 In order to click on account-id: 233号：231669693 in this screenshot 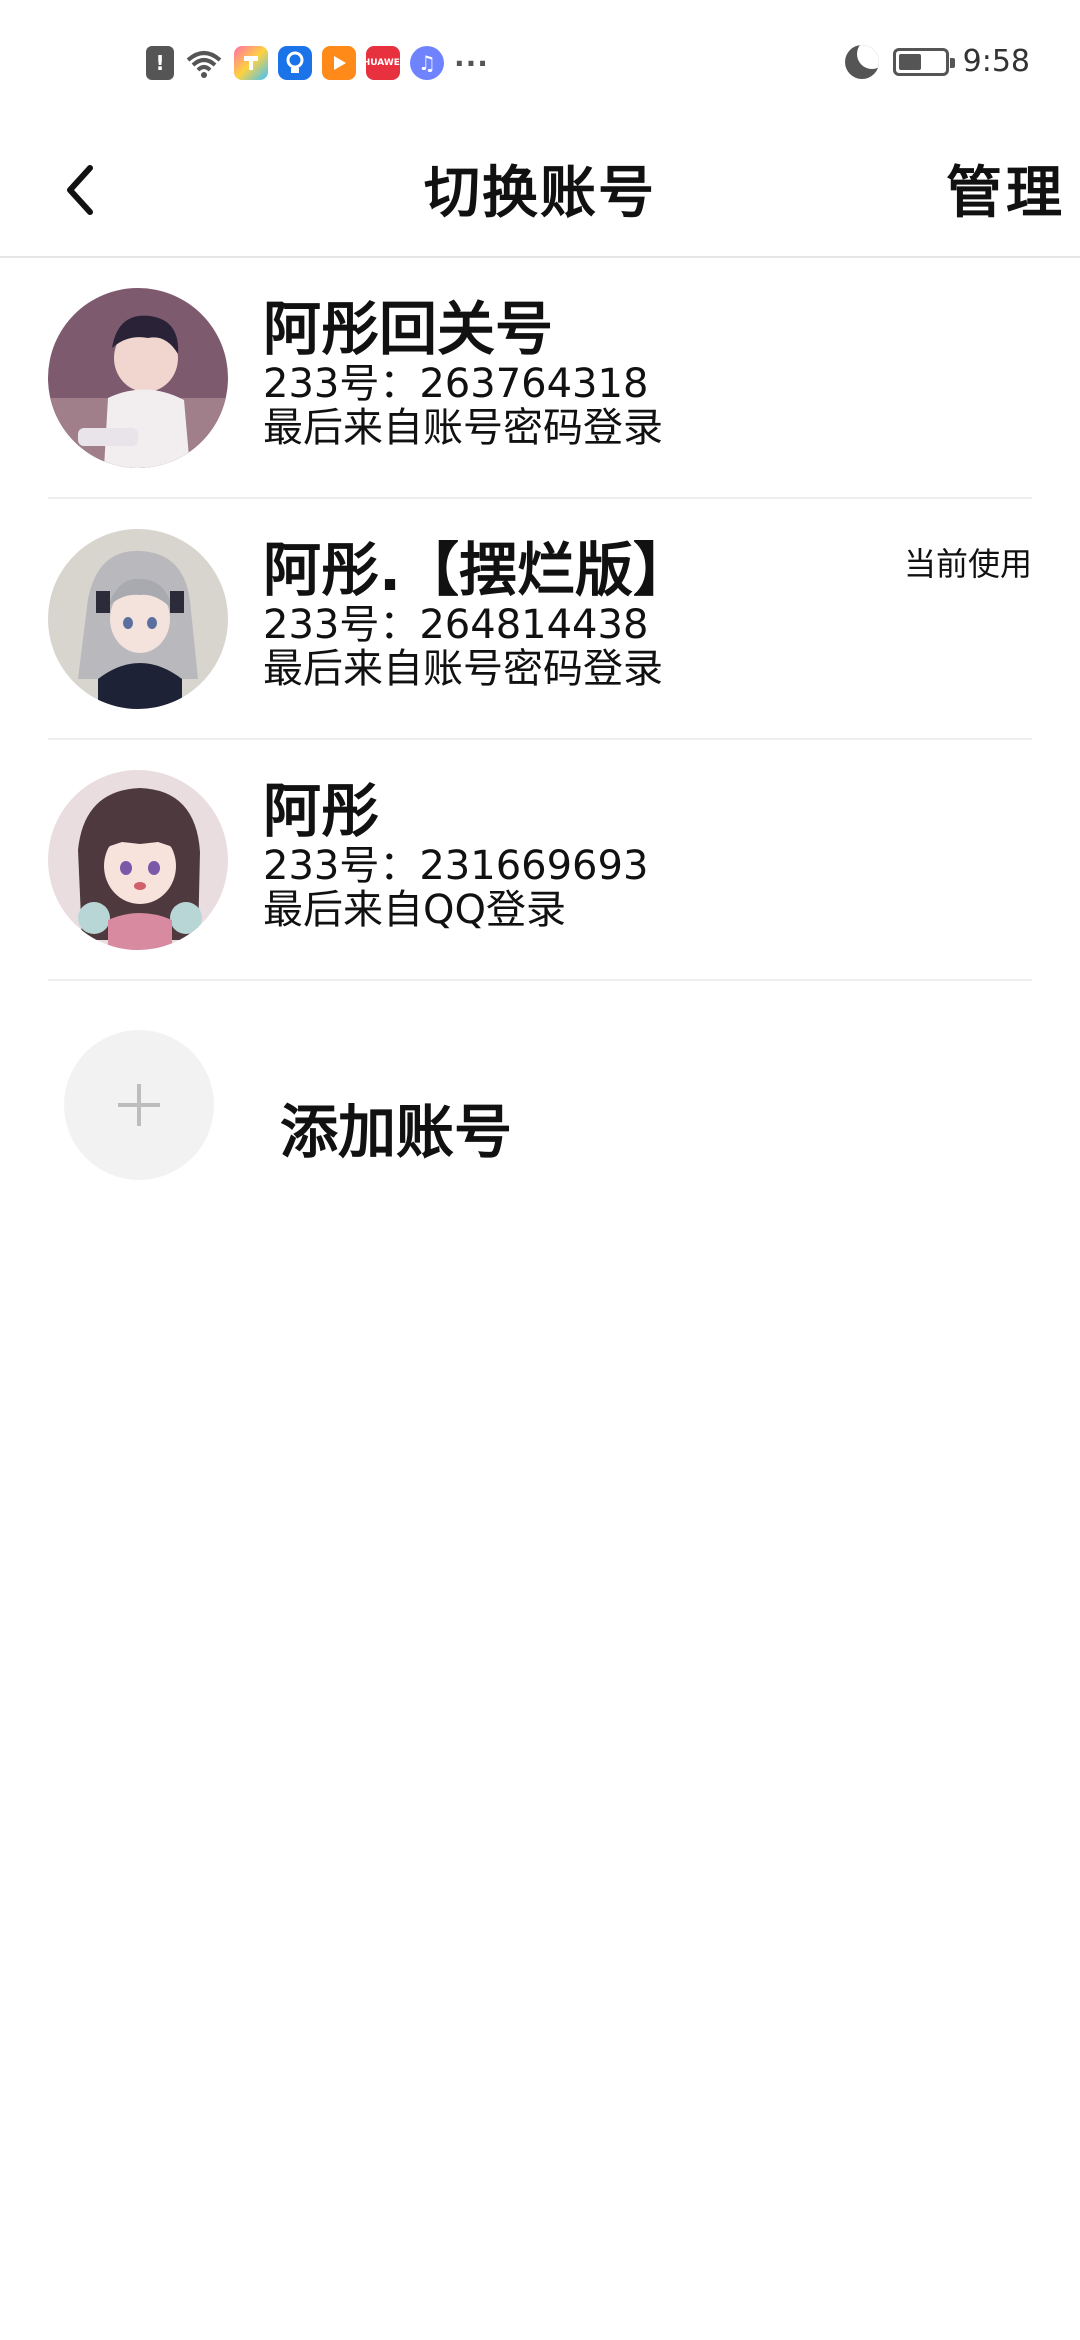, I will do `click(456, 866)`.